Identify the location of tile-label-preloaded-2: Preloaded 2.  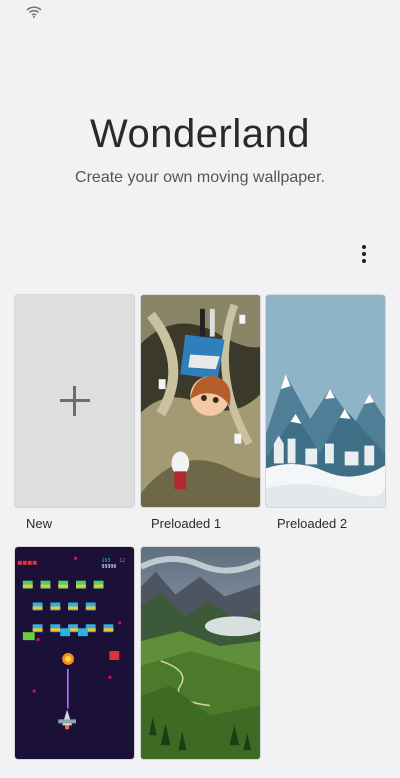
(312, 523).